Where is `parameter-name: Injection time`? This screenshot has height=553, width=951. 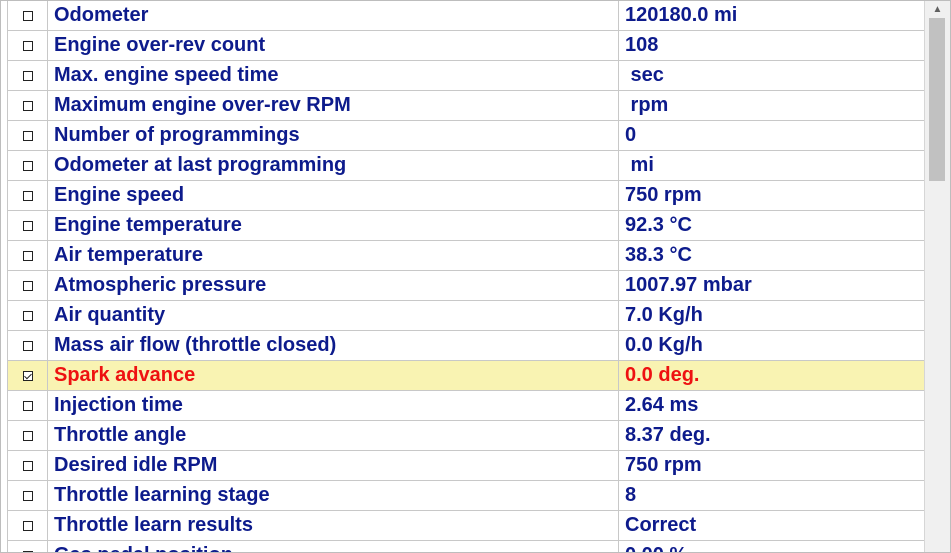
parameter-name: Injection time is located at coordinates (333, 405).